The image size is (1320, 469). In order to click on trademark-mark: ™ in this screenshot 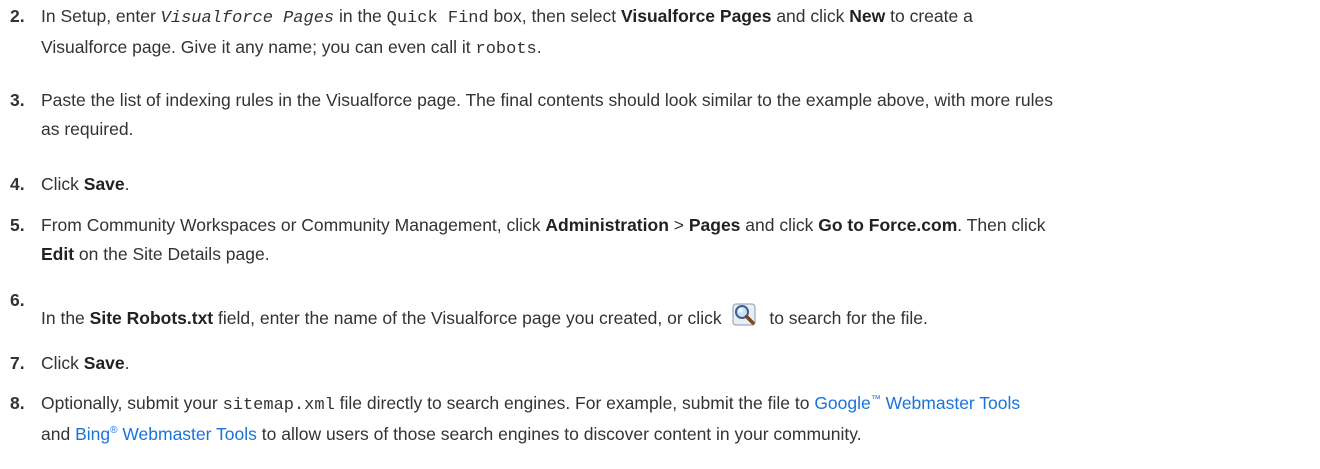, I will do `click(875, 400)`.